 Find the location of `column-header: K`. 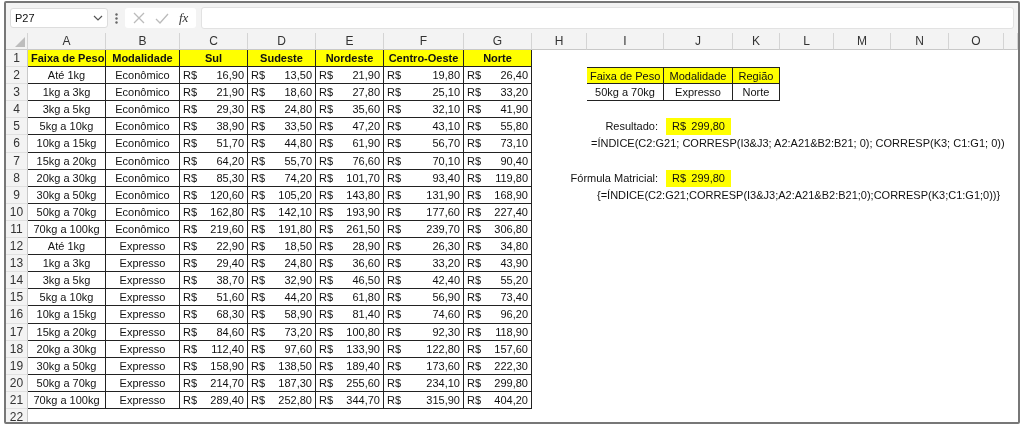

column-header: K is located at coordinates (756, 41).